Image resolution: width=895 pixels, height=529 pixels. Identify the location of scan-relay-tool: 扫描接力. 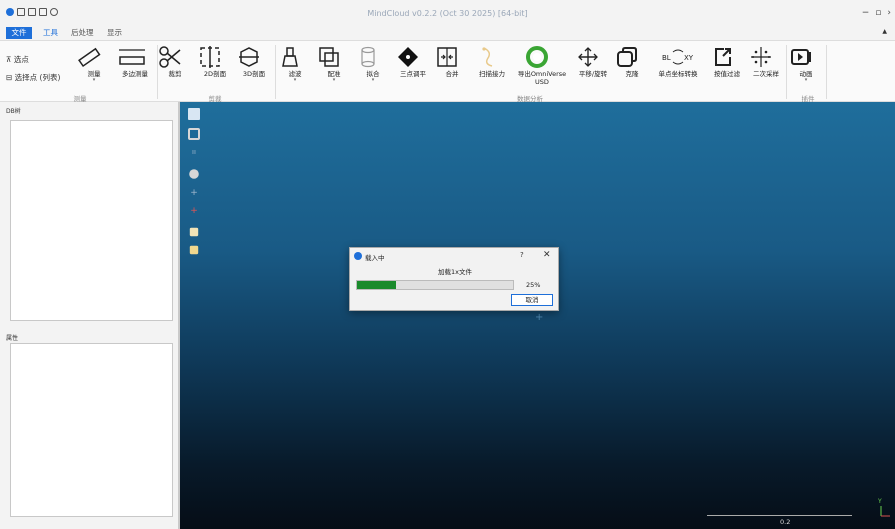
(492, 66).